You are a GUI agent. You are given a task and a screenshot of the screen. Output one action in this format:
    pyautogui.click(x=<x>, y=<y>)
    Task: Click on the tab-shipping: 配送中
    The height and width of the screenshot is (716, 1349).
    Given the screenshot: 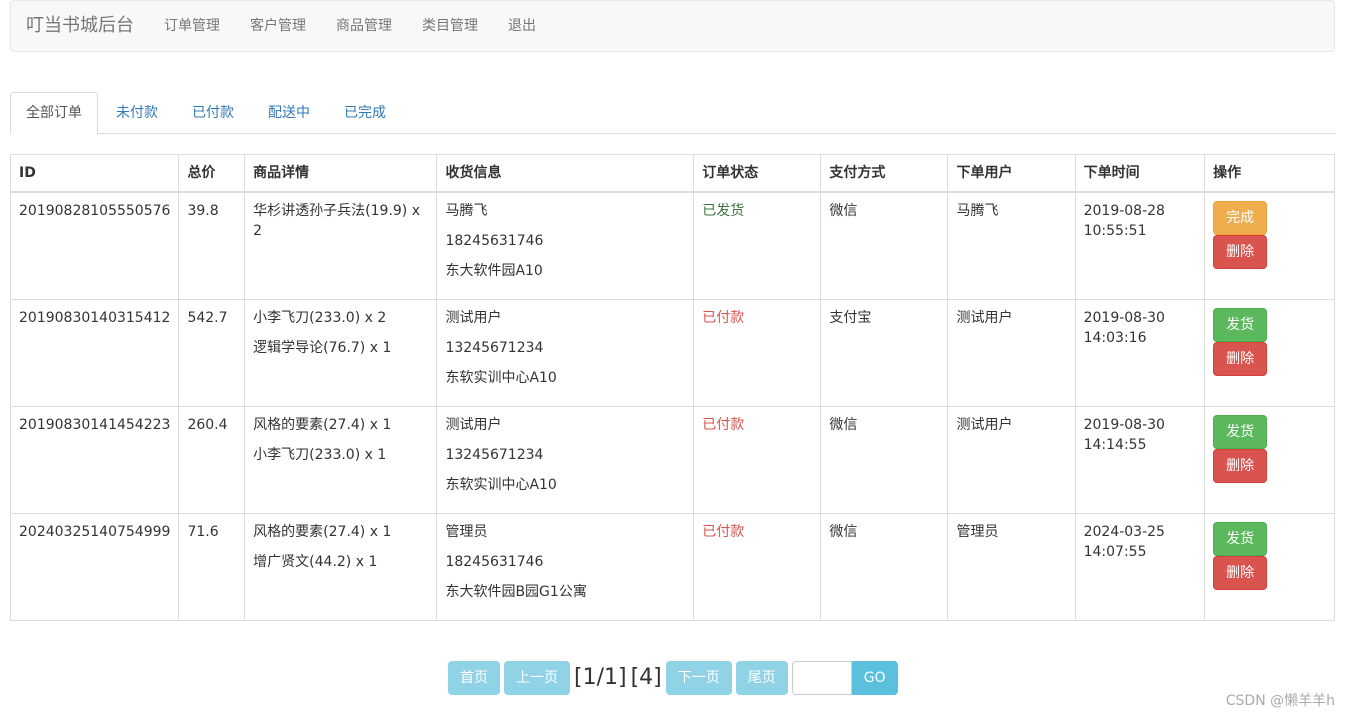 What is the action you would take?
    pyautogui.click(x=289, y=113)
    